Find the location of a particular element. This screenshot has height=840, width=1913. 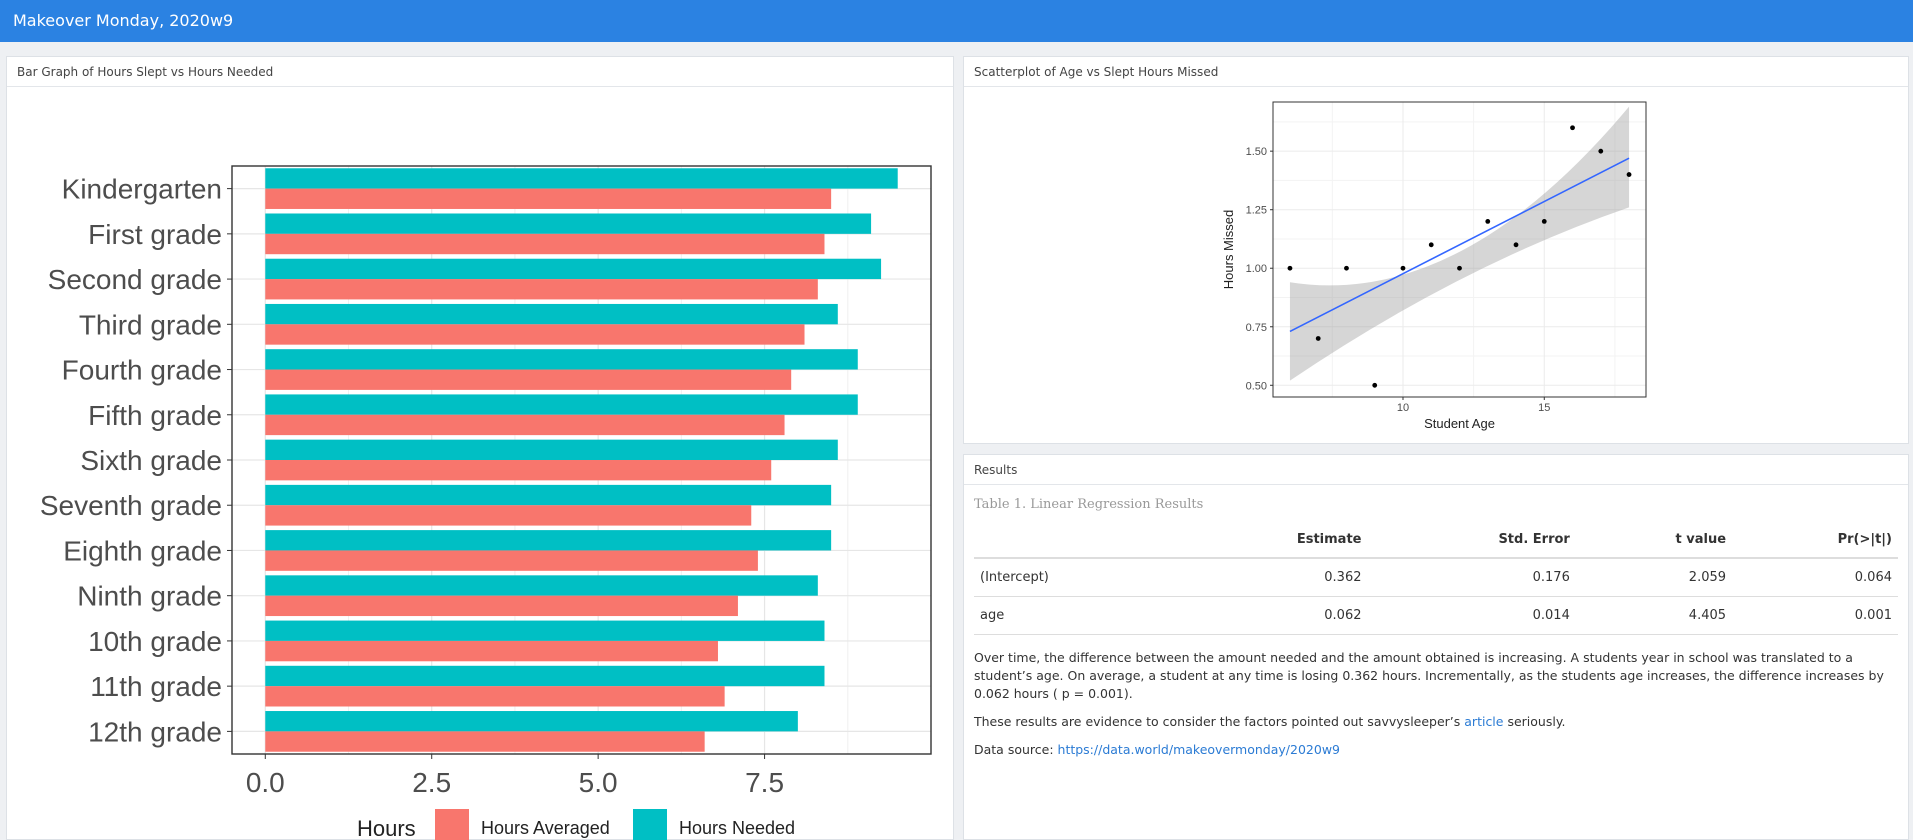

table-cell: (Intercept) is located at coordinates (1075, 577).